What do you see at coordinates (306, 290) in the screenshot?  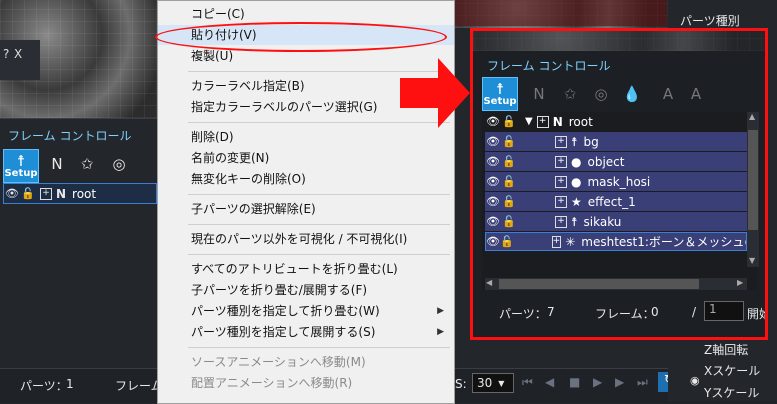 I see `menu-item-toggle-children: 子パーツを折り畳む/展開する(F)` at bounding box center [306, 290].